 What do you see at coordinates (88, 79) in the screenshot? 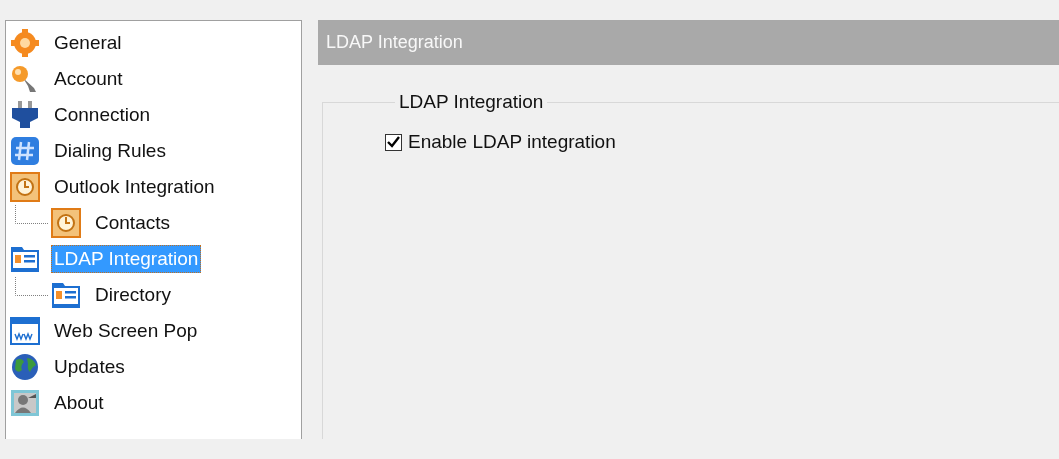
I see `tree-item: Account` at bounding box center [88, 79].